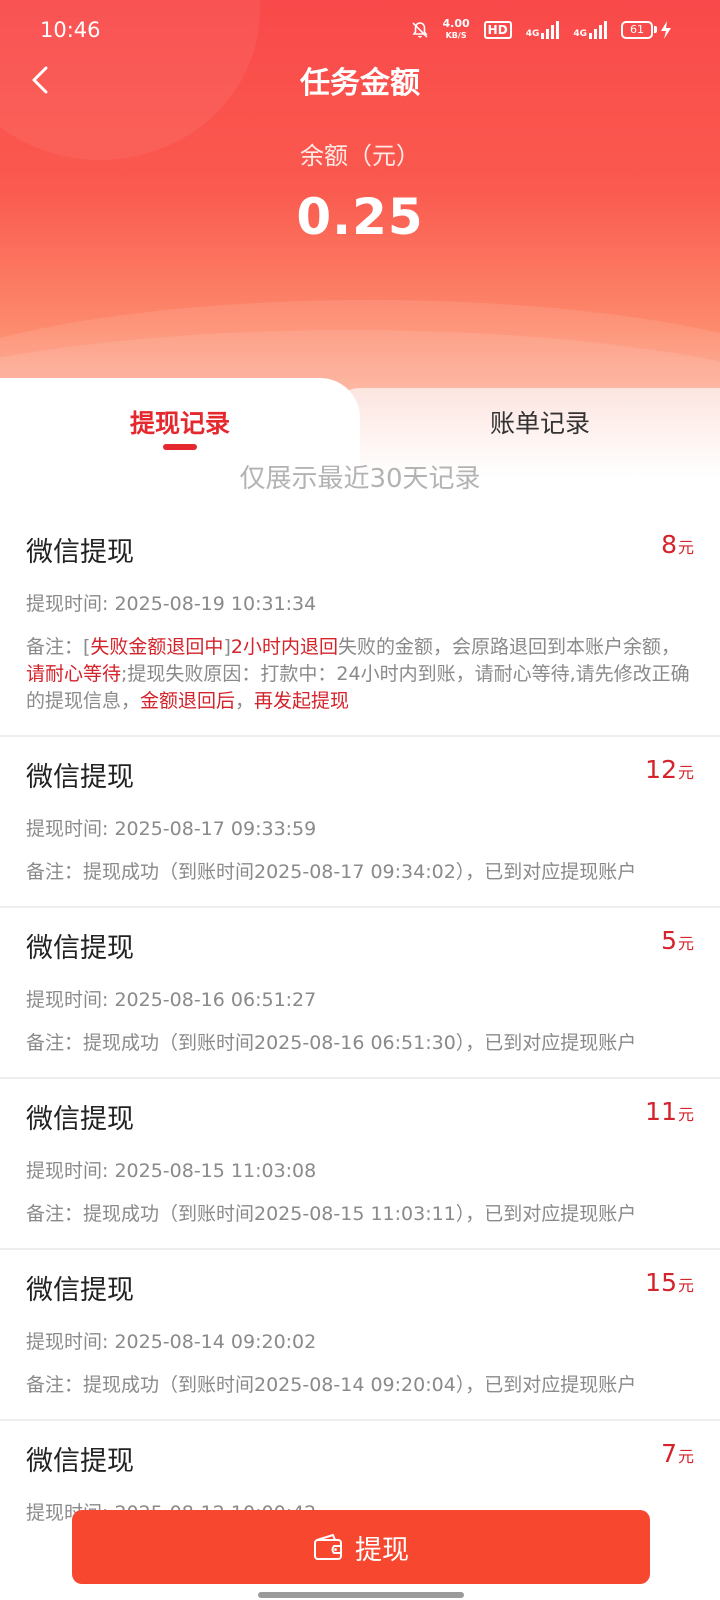 The image size is (720, 1600). I want to click on record-amount: 5元, so click(677, 940).